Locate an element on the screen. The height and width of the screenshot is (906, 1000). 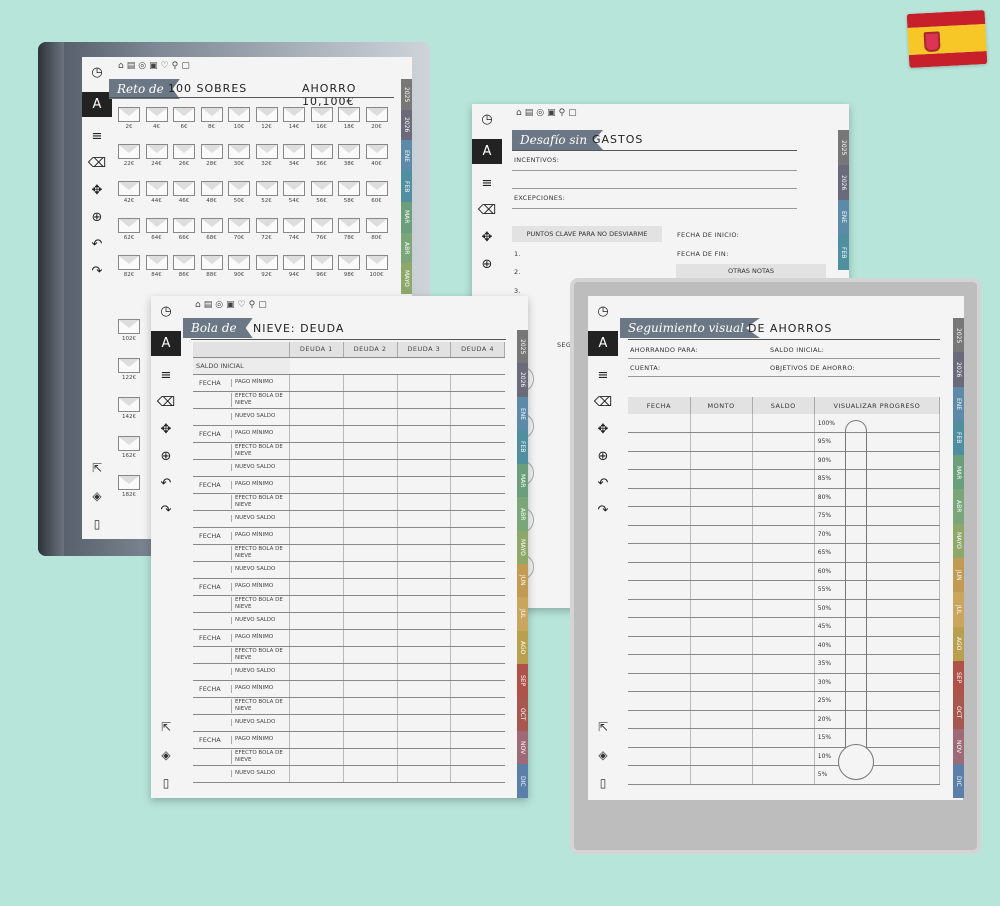
envelope: 66€ is located at coordinates (184, 229).